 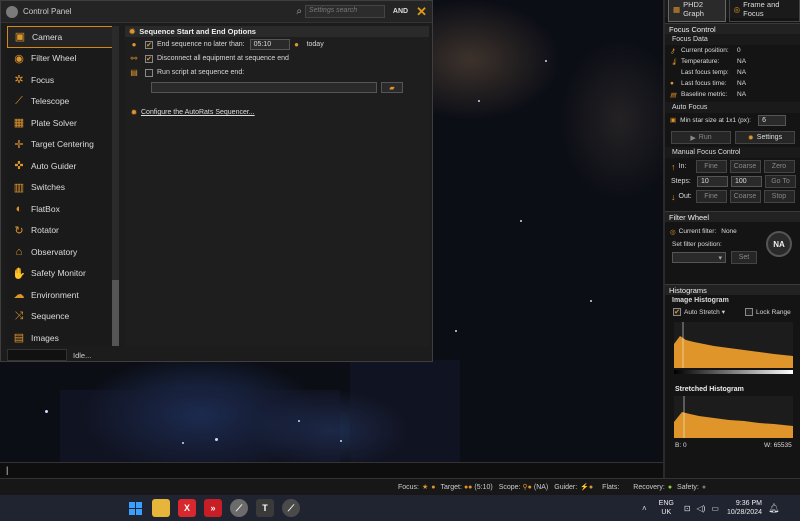 I want to click on stop-button: Stop, so click(x=779, y=196).